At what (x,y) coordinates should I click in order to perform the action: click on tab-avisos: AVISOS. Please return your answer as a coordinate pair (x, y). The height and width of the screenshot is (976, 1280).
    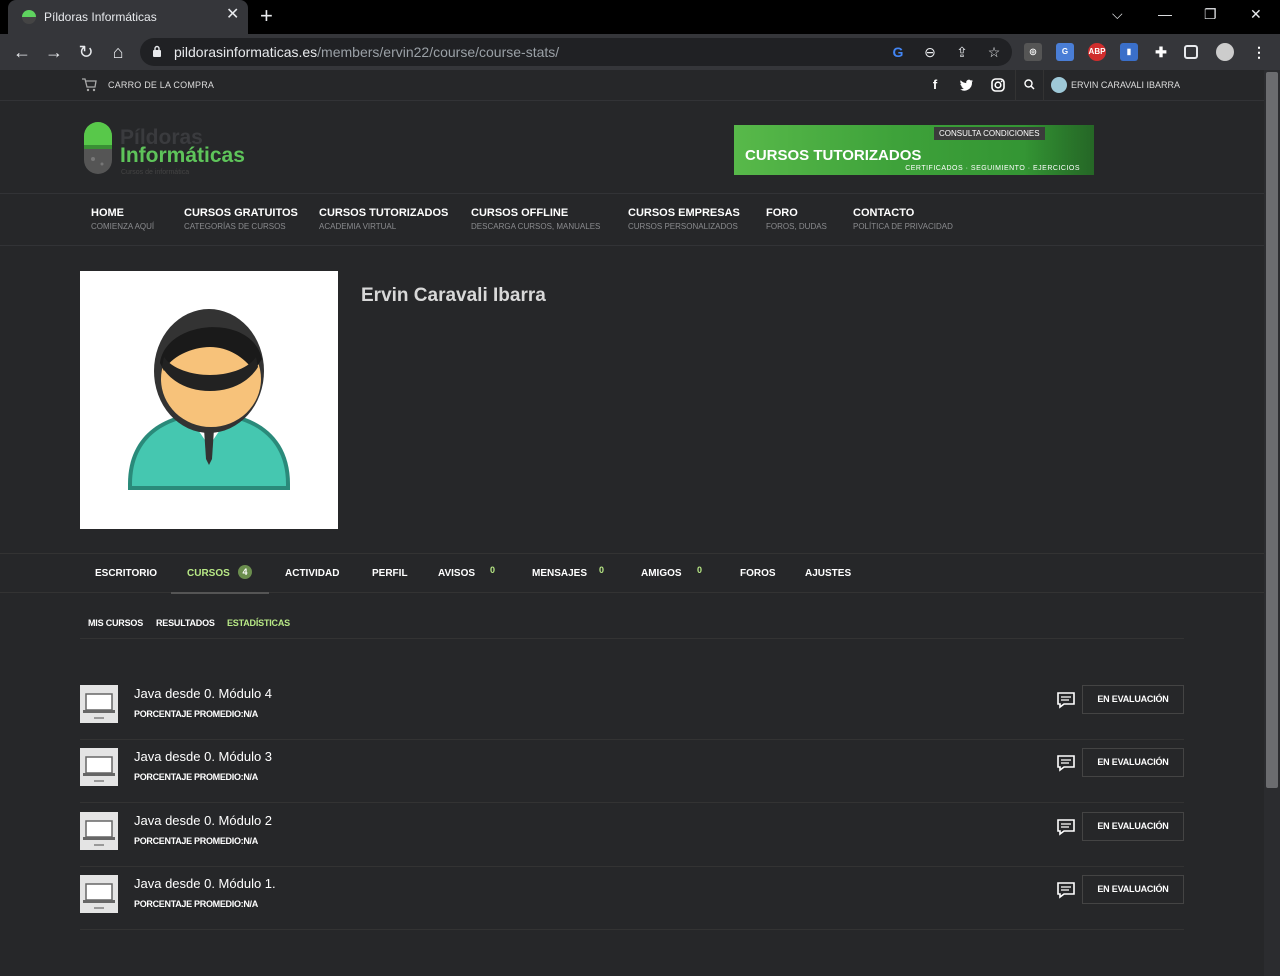
    Looking at the image, I should click on (456, 573).